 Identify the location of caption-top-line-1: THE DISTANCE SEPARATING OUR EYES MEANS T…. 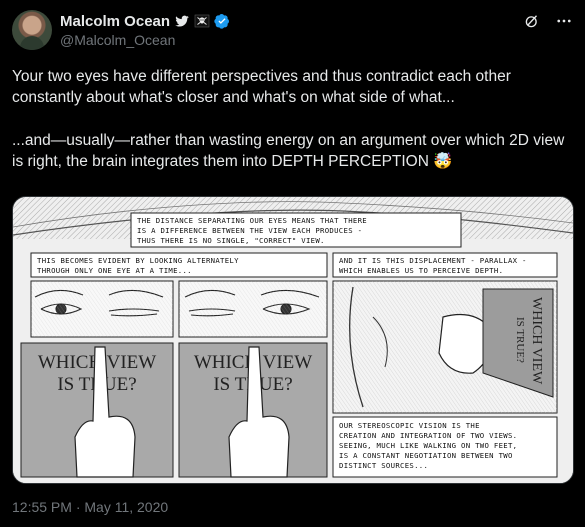
(252, 220).